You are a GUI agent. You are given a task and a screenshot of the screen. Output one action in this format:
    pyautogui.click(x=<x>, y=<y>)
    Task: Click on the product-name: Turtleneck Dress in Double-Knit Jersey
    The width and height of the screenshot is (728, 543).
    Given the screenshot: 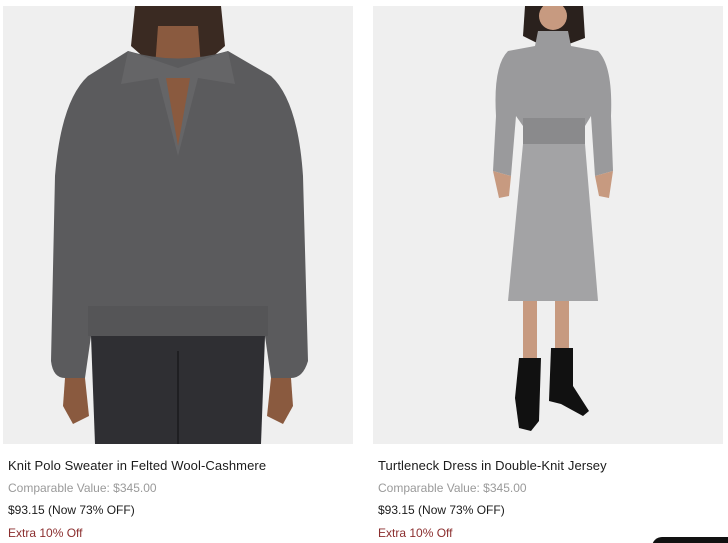 What is the action you would take?
    pyautogui.click(x=492, y=465)
    